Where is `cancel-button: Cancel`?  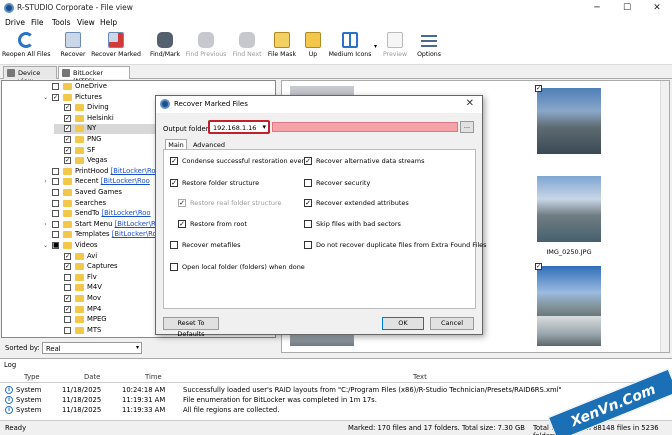 cancel-button: Cancel is located at coordinates (452, 323).